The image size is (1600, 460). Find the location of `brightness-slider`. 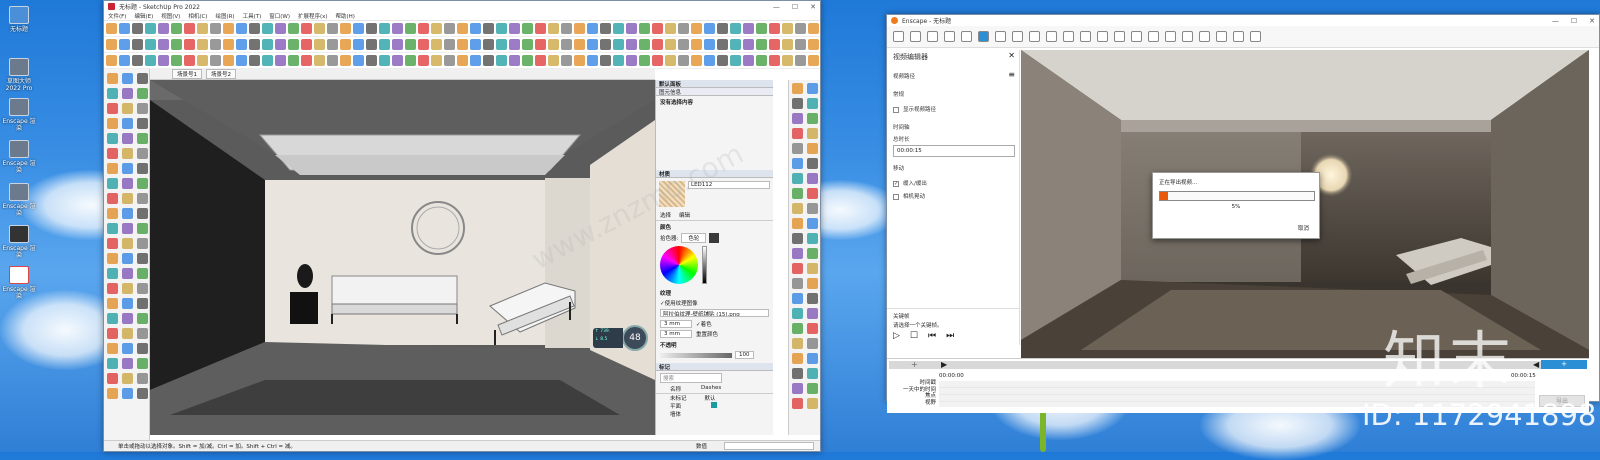

brightness-slider is located at coordinates (704, 265).